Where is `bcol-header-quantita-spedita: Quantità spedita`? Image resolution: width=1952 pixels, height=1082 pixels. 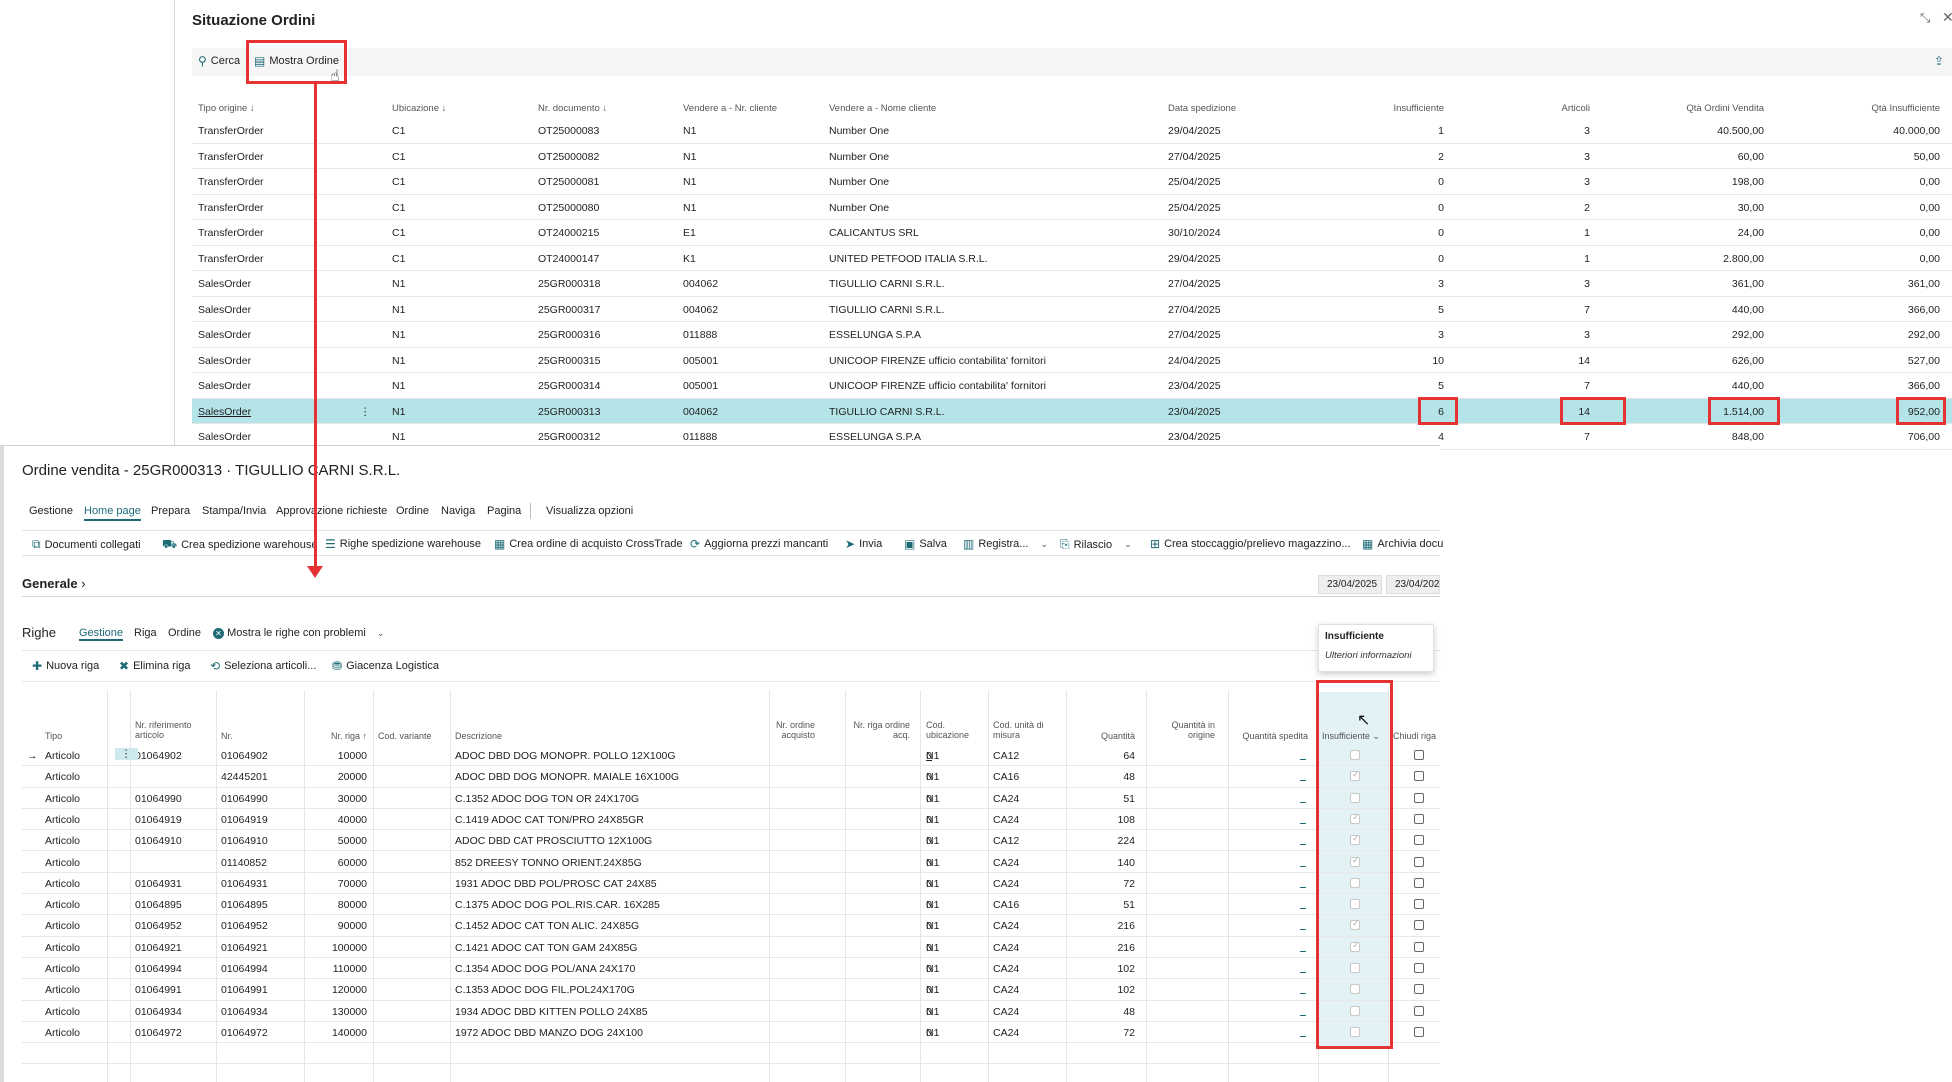 bcol-header-quantita-spedita: Quantità spedita is located at coordinates (1269, 736).